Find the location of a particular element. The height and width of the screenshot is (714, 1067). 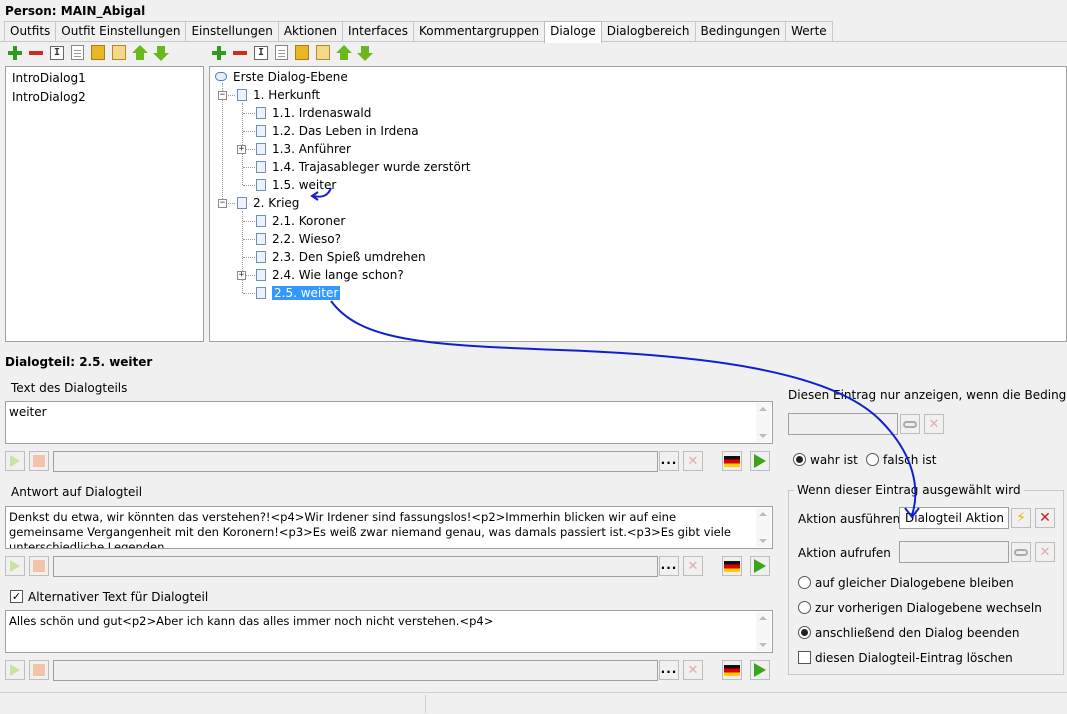

condition-false-label: falsch ist is located at coordinates (910, 460).